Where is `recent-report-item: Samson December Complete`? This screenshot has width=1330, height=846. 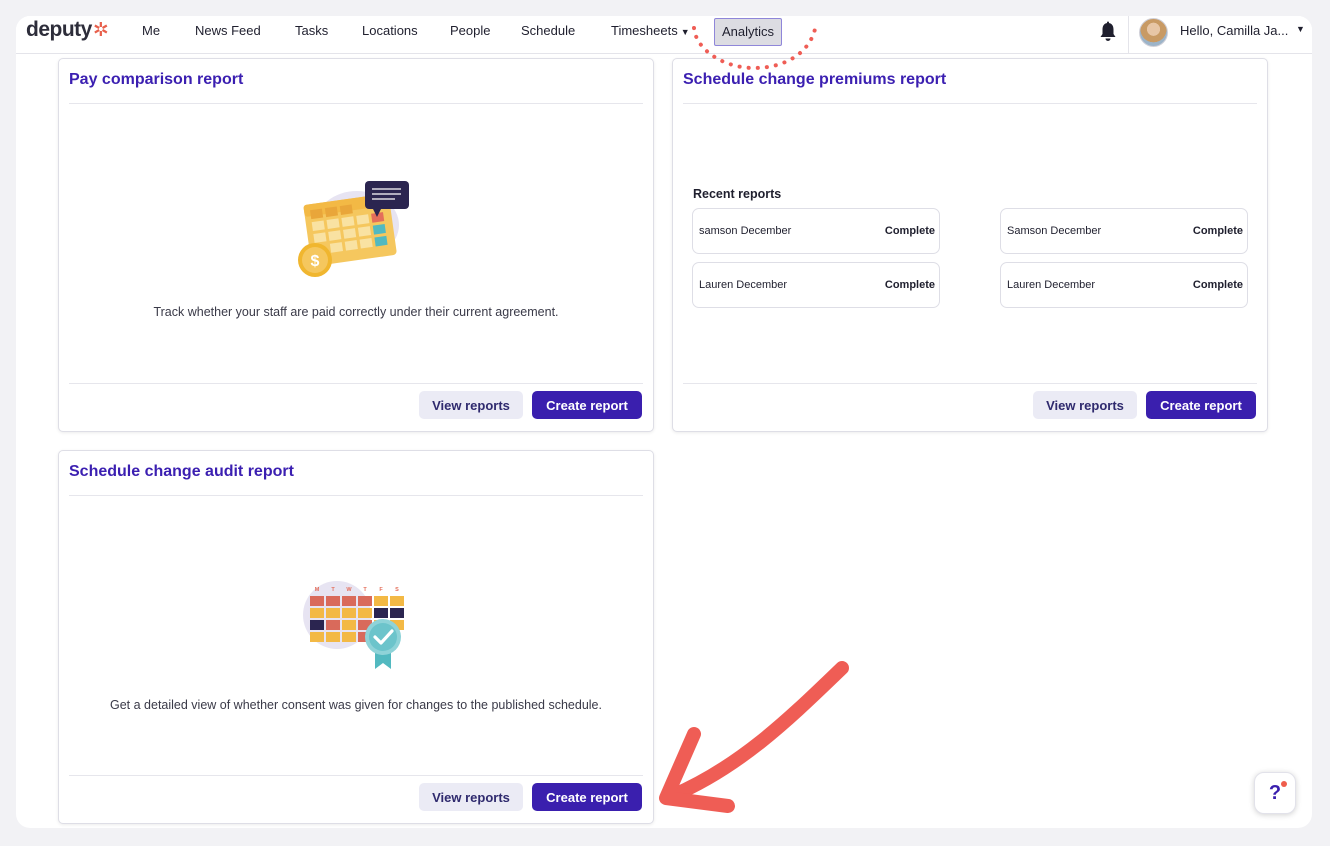
recent-report-item: Samson December Complete is located at coordinates (1124, 231).